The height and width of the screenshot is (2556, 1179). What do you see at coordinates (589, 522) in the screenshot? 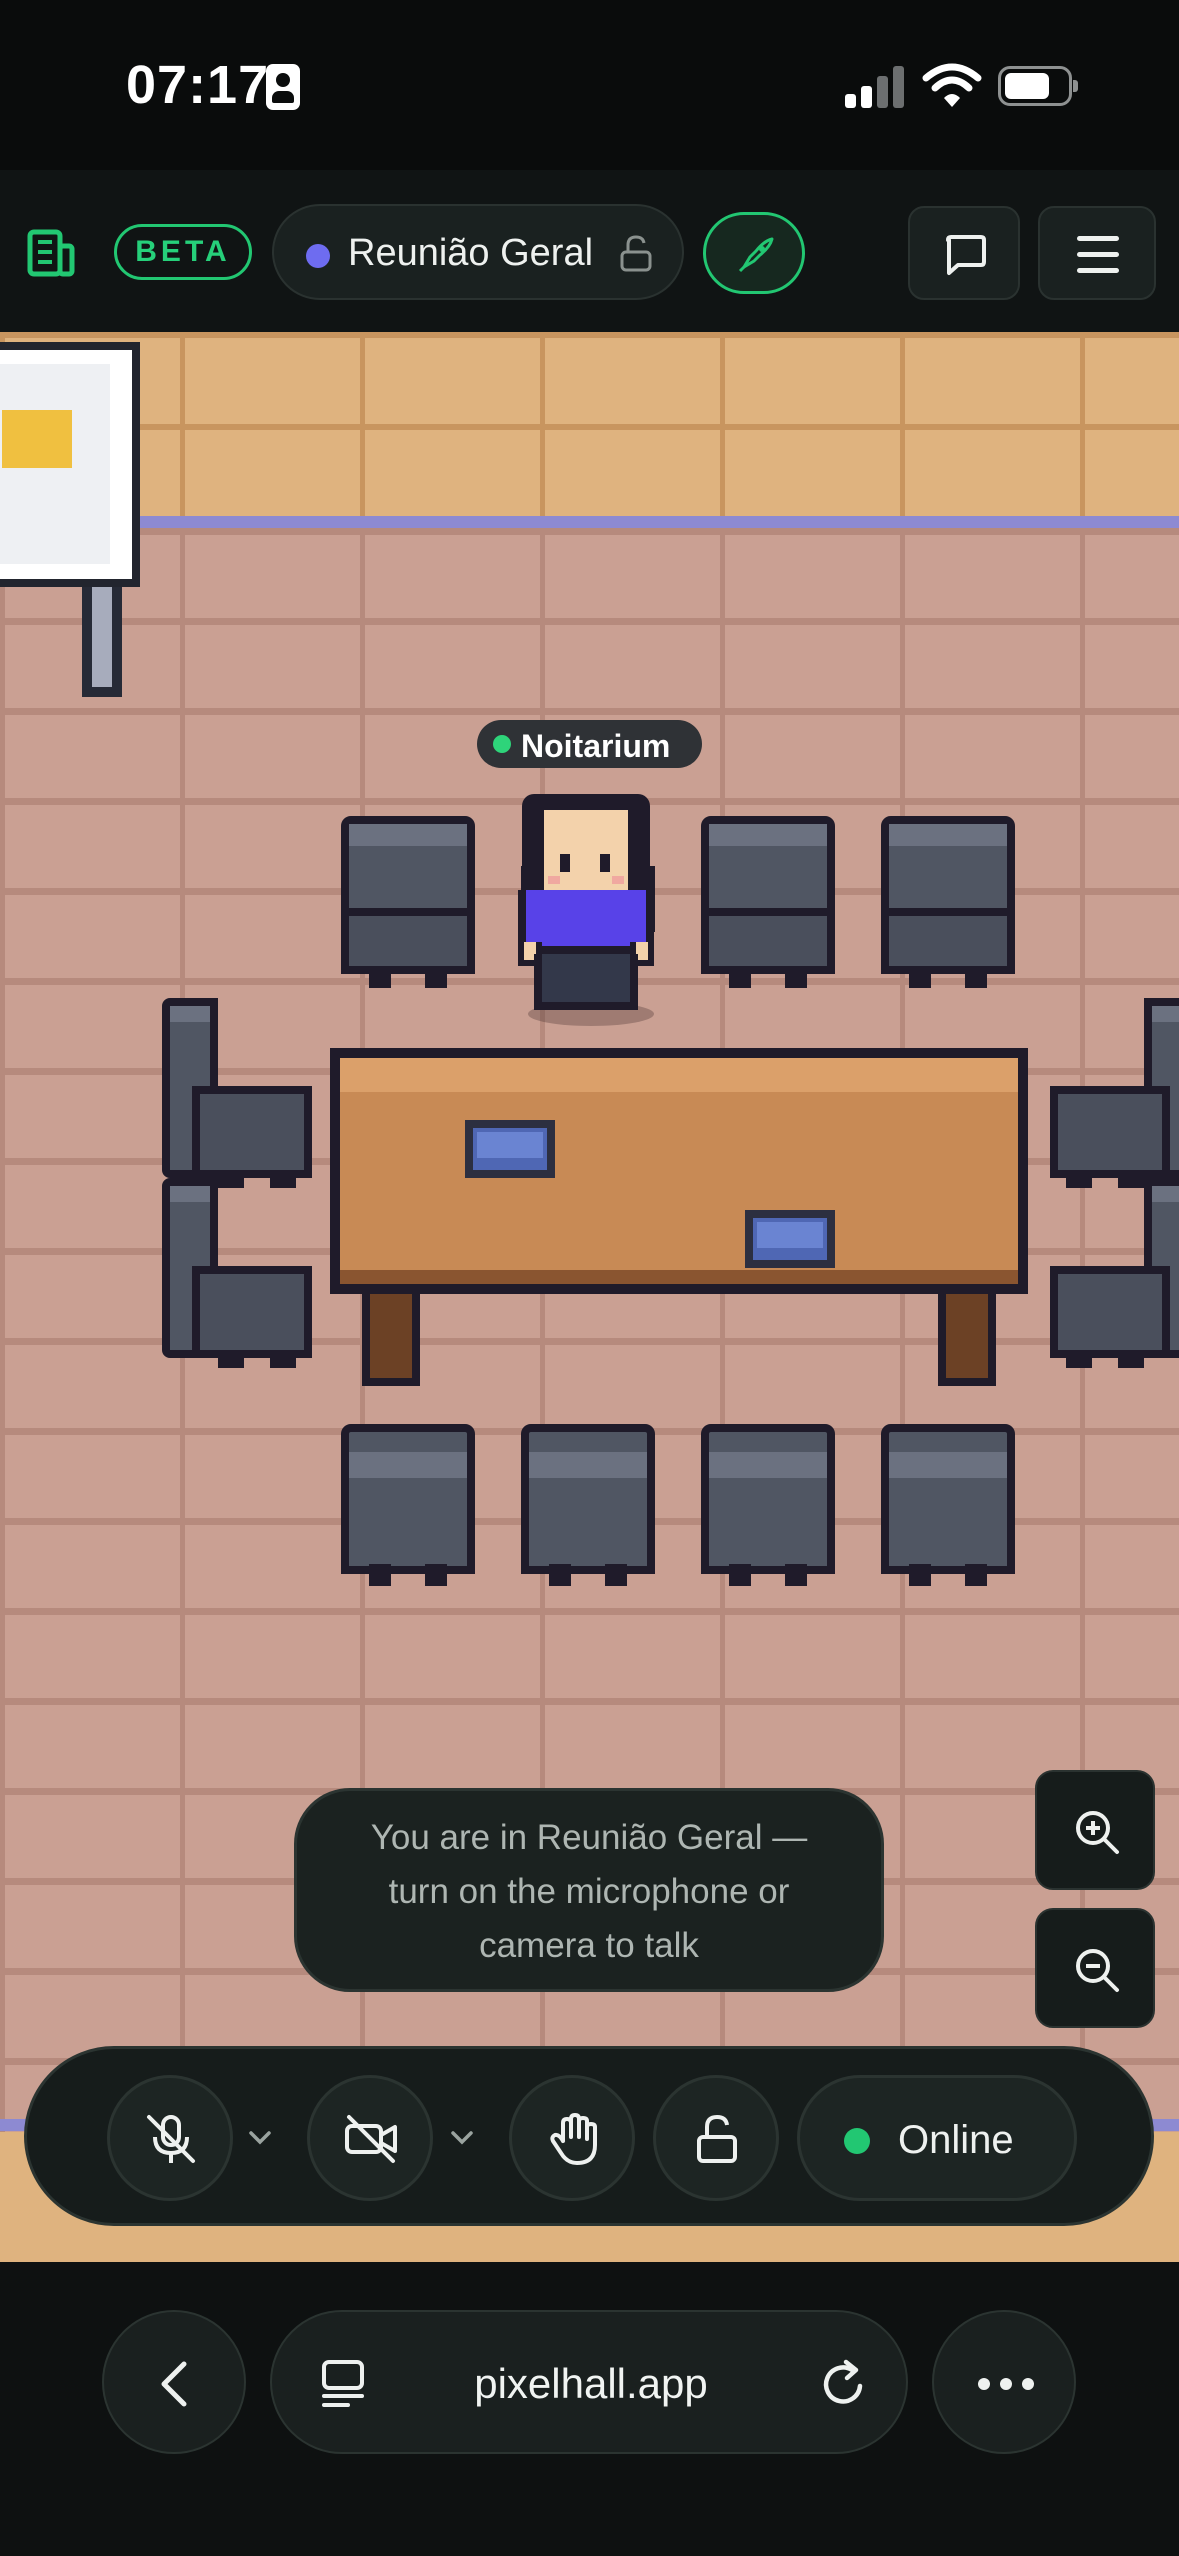
I see `wall-border` at bounding box center [589, 522].